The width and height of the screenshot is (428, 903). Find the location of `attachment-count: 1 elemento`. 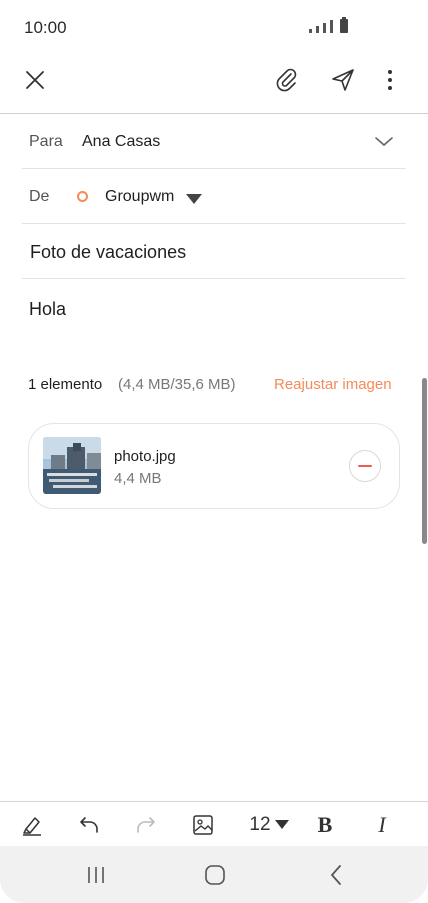

attachment-count: 1 elemento is located at coordinates (65, 384).